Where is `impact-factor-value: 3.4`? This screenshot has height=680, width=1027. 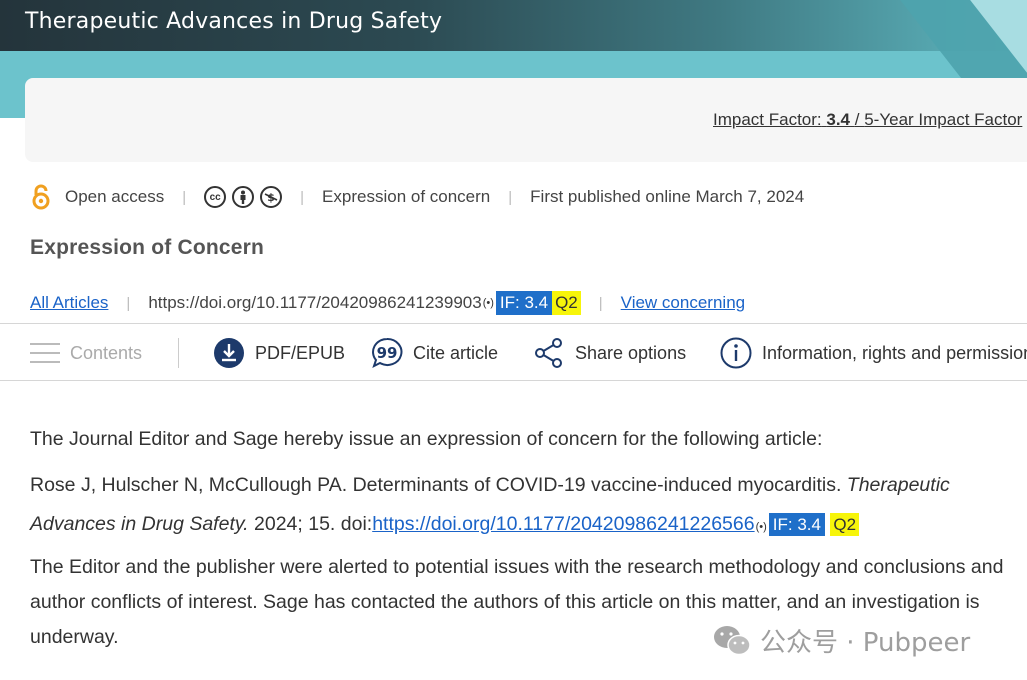
impact-factor-value: 3.4 is located at coordinates (838, 119).